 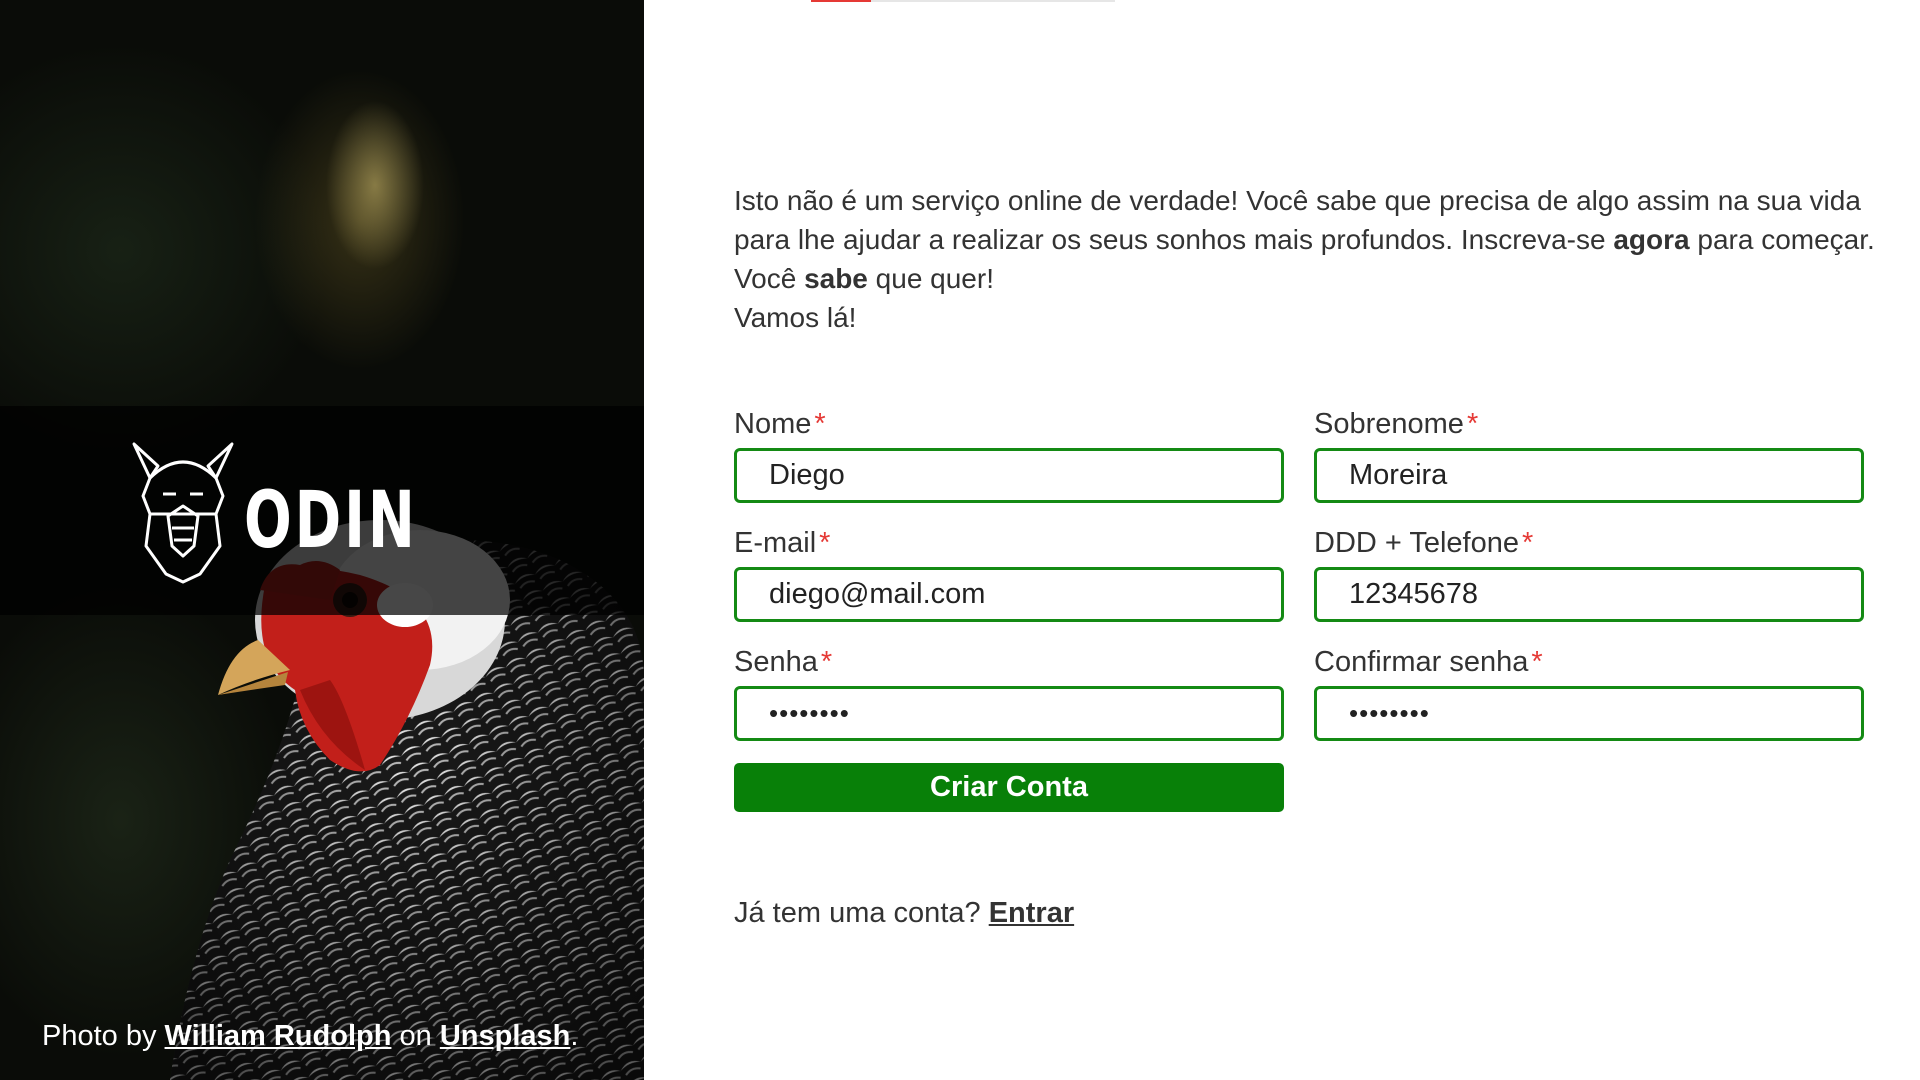 I want to click on first-name-input, so click(x=1009, y=475).